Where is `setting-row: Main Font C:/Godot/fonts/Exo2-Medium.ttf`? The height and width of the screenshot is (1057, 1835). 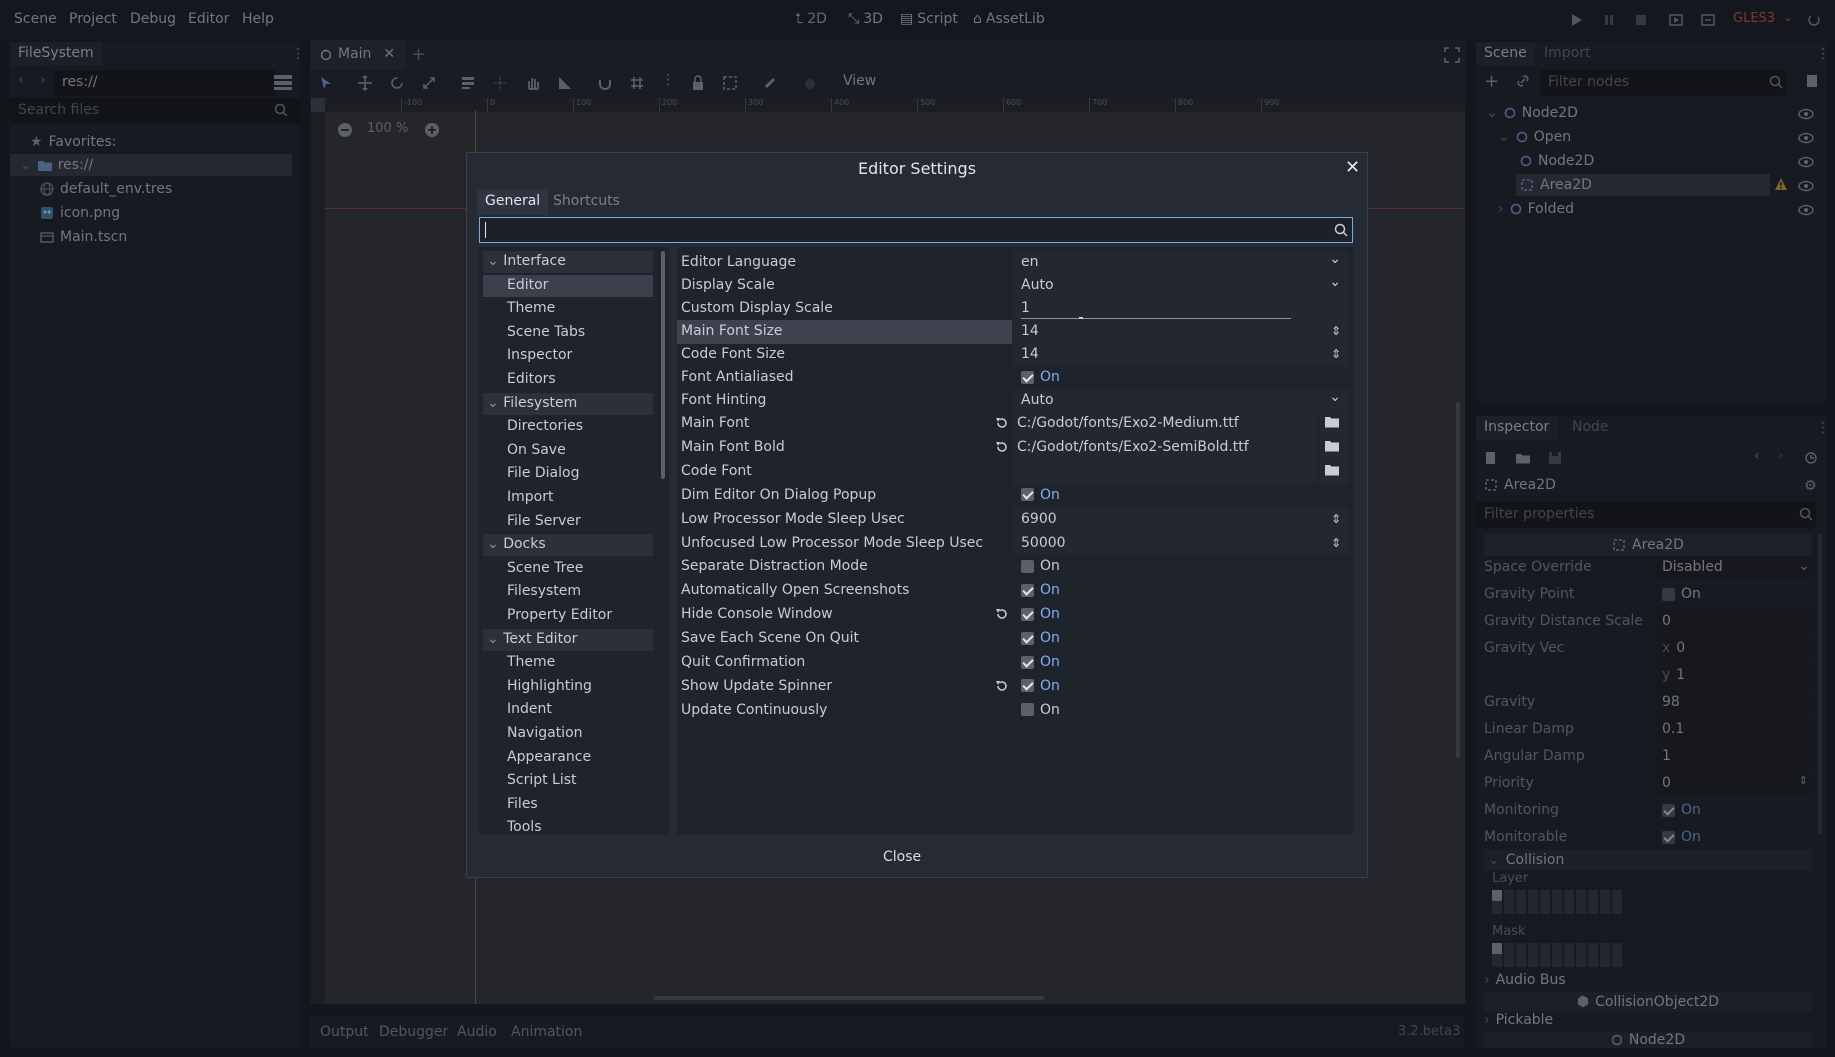
setting-row: Main Font C:/Godot/fonts/Exo2-Medium.ttf is located at coordinates (1015, 424).